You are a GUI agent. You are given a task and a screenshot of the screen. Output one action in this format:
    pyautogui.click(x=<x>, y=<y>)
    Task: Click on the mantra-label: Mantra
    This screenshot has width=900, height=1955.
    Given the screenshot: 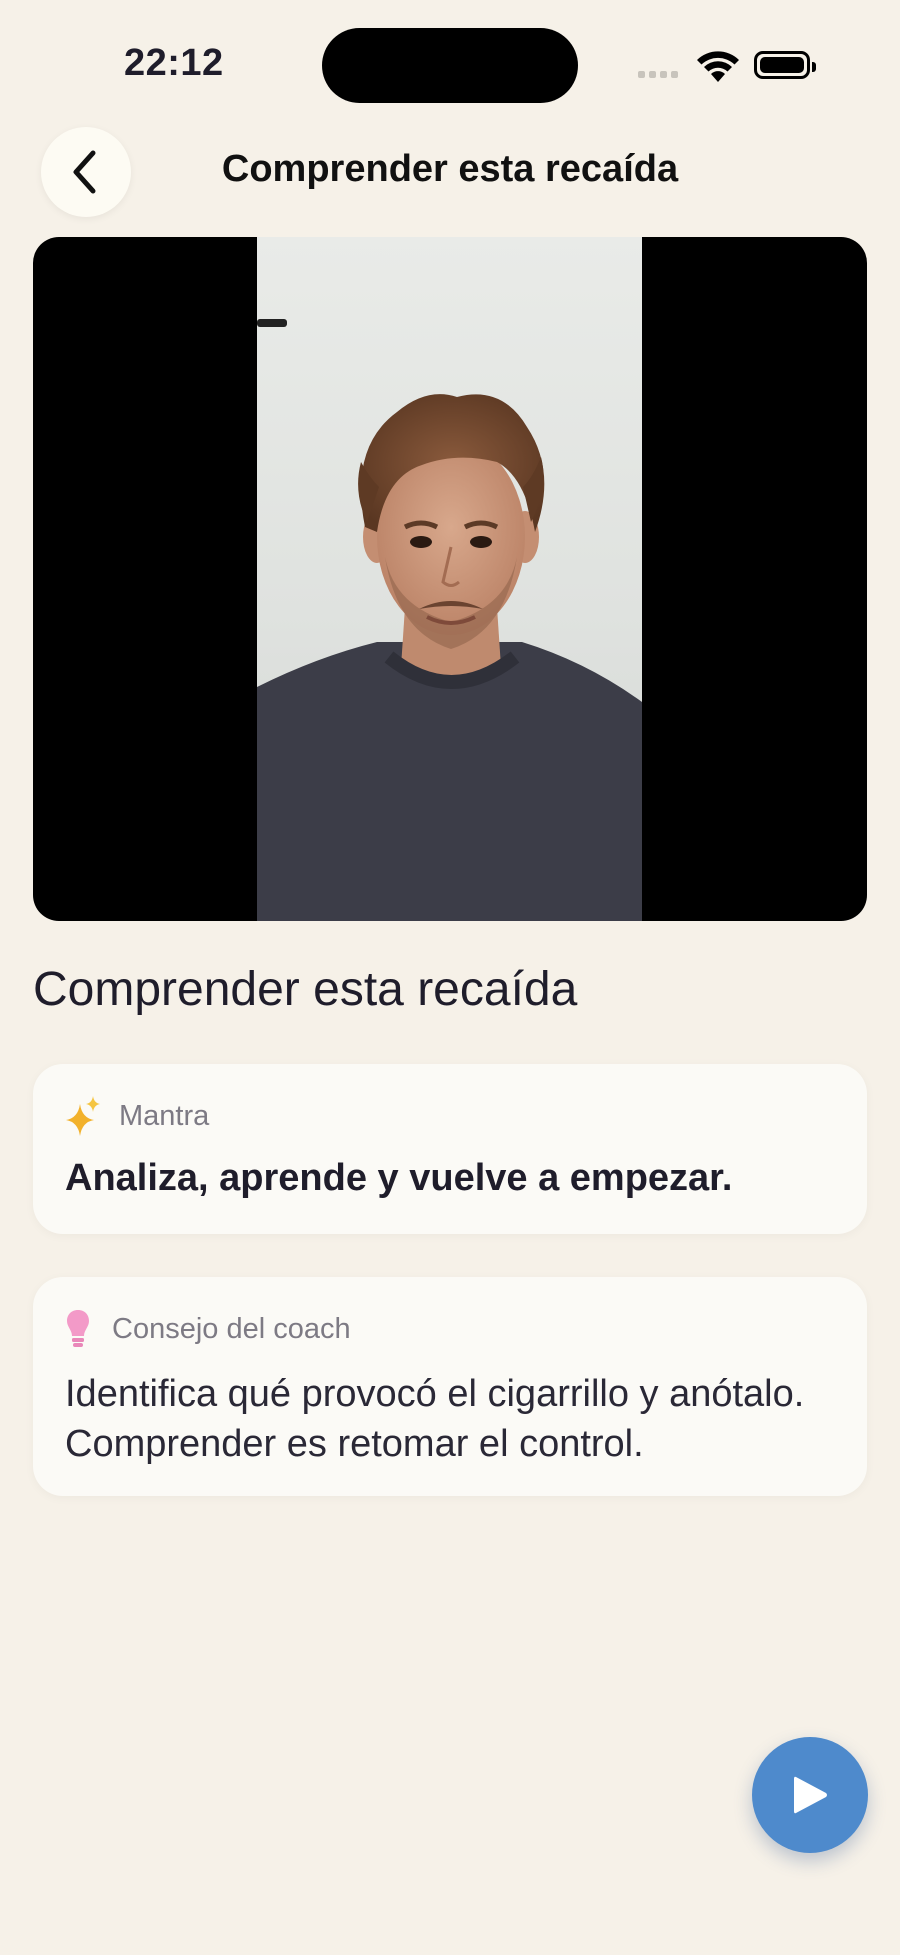 What is the action you would take?
    pyautogui.click(x=164, y=1116)
    